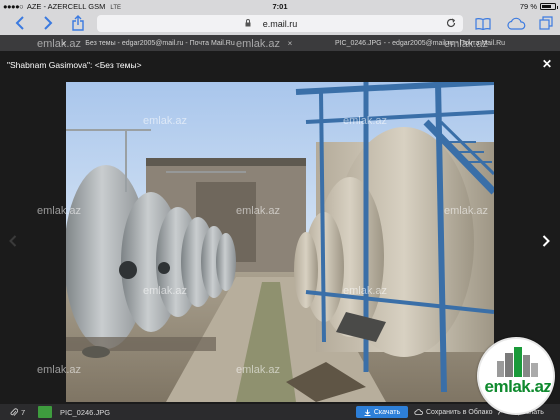 This screenshot has height=420, width=560. Describe the element at coordinates (85, 412) in the screenshot. I see `attachment-filename: PIC_0246.JPG` at that location.